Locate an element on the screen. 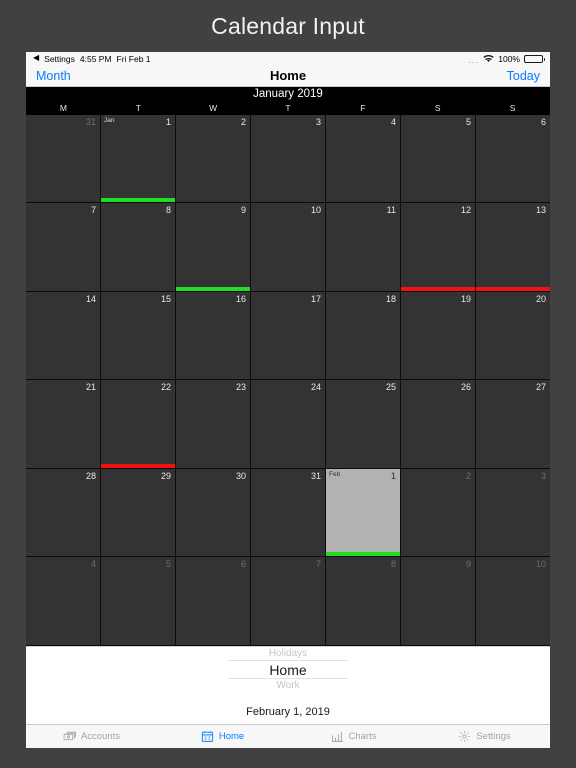 This screenshot has width=576, height=768. tab-accounts: Accounts is located at coordinates (91, 736).